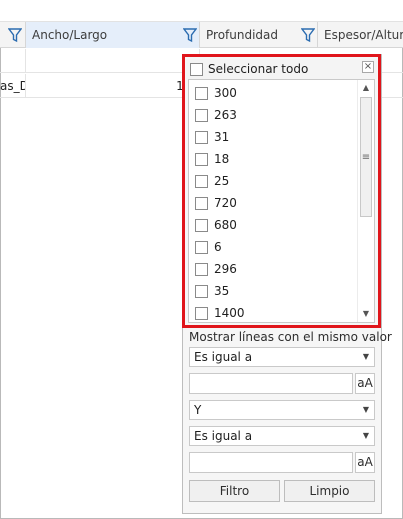  I want to click on column-header-espesor-altura: Espesor/Altura, so click(360, 35).